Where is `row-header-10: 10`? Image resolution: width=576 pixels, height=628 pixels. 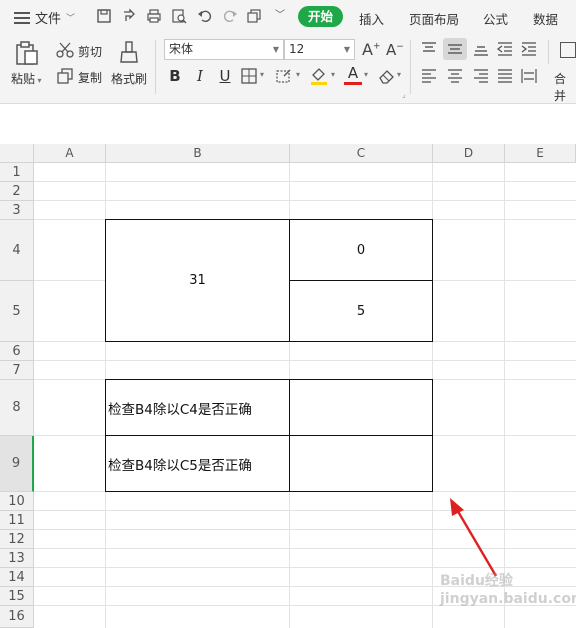
row-header-10: 10 is located at coordinates (17, 501).